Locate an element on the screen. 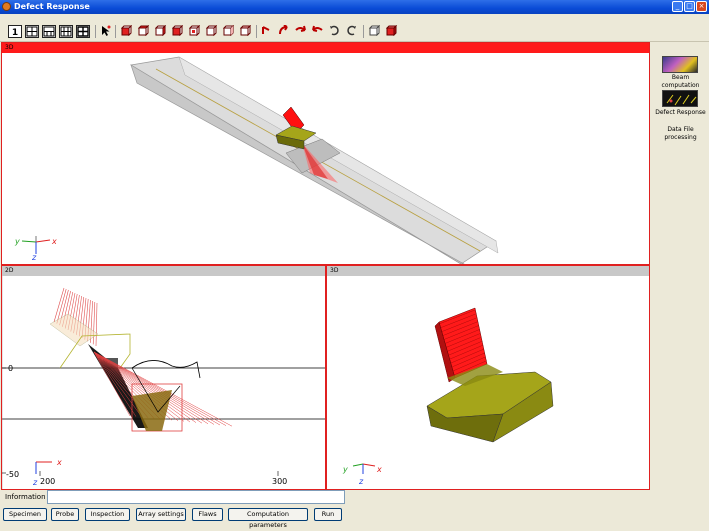 The image size is (709, 531). inspection-button: Inspection is located at coordinates (107, 514).